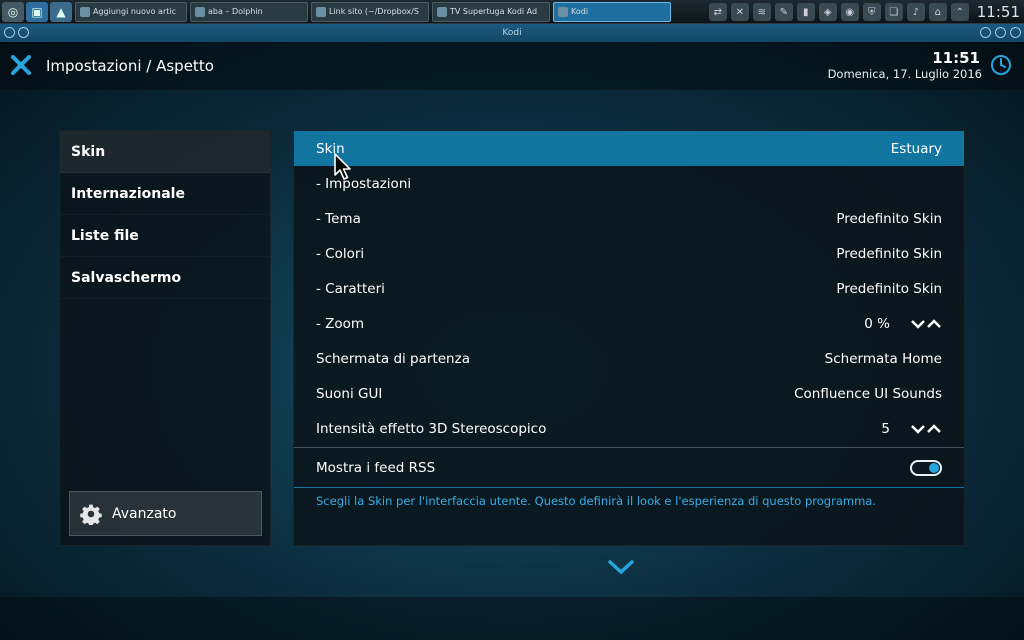  What do you see at coordinates (91, 514) in the screenshot?
I see `gear-icon` at bounding box center [91, 514].